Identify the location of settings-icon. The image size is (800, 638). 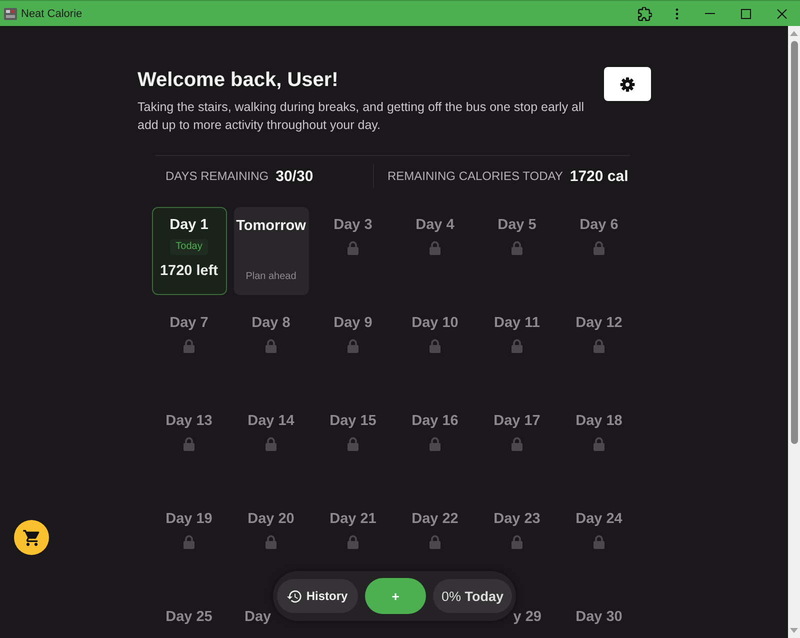
(627, 84).